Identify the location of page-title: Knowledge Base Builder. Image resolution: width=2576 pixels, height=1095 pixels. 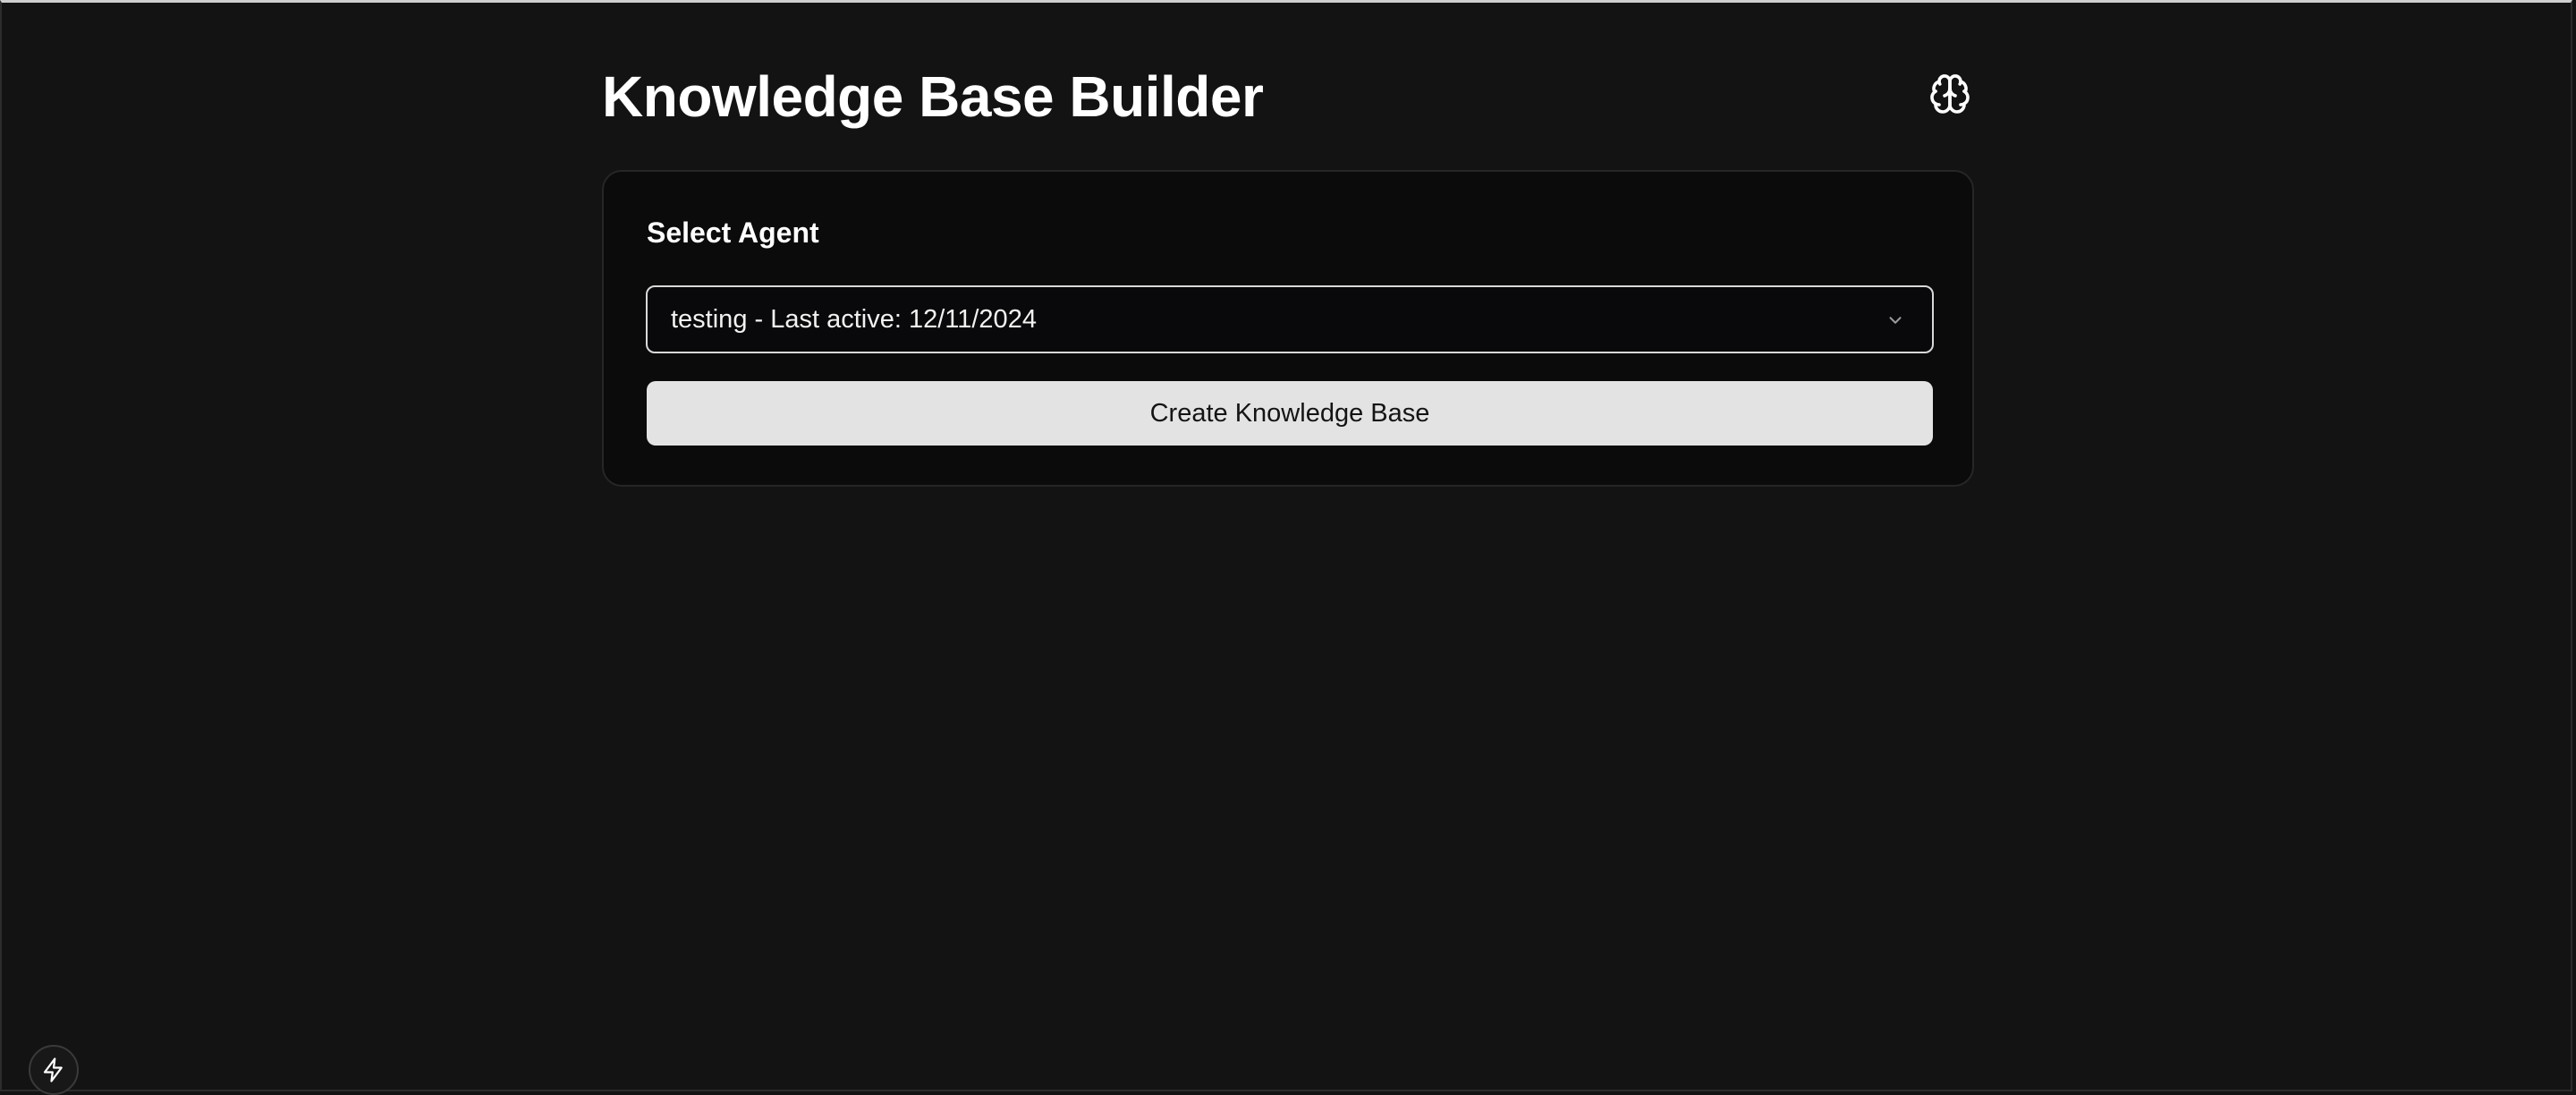
(933, 97).